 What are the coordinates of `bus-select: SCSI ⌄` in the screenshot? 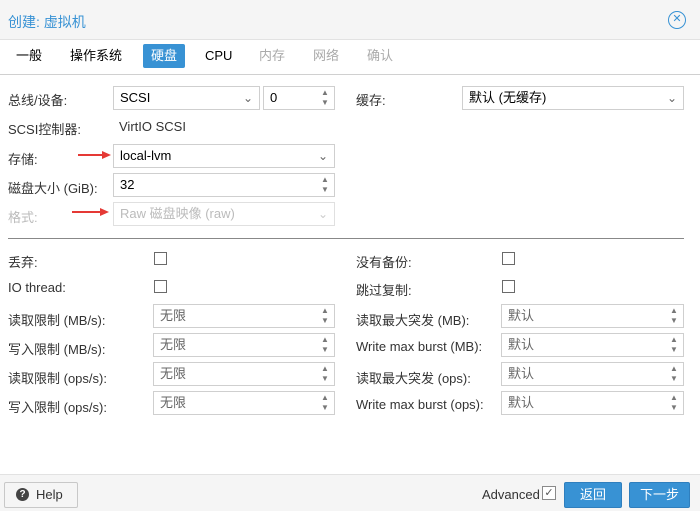 It's located at (186, 98).